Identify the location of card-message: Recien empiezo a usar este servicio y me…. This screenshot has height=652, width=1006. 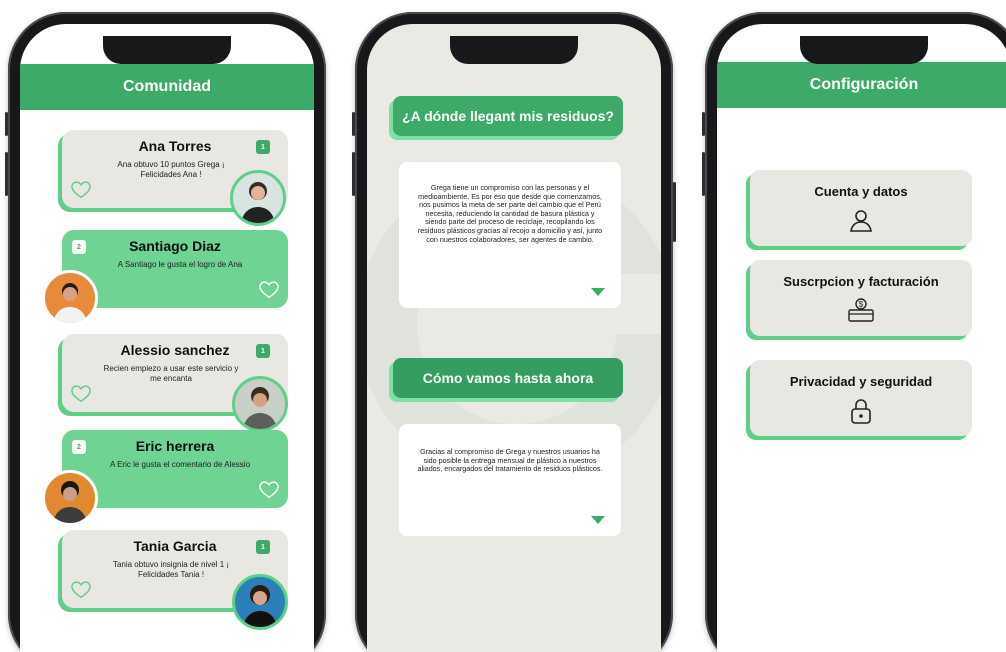
(171, 373).